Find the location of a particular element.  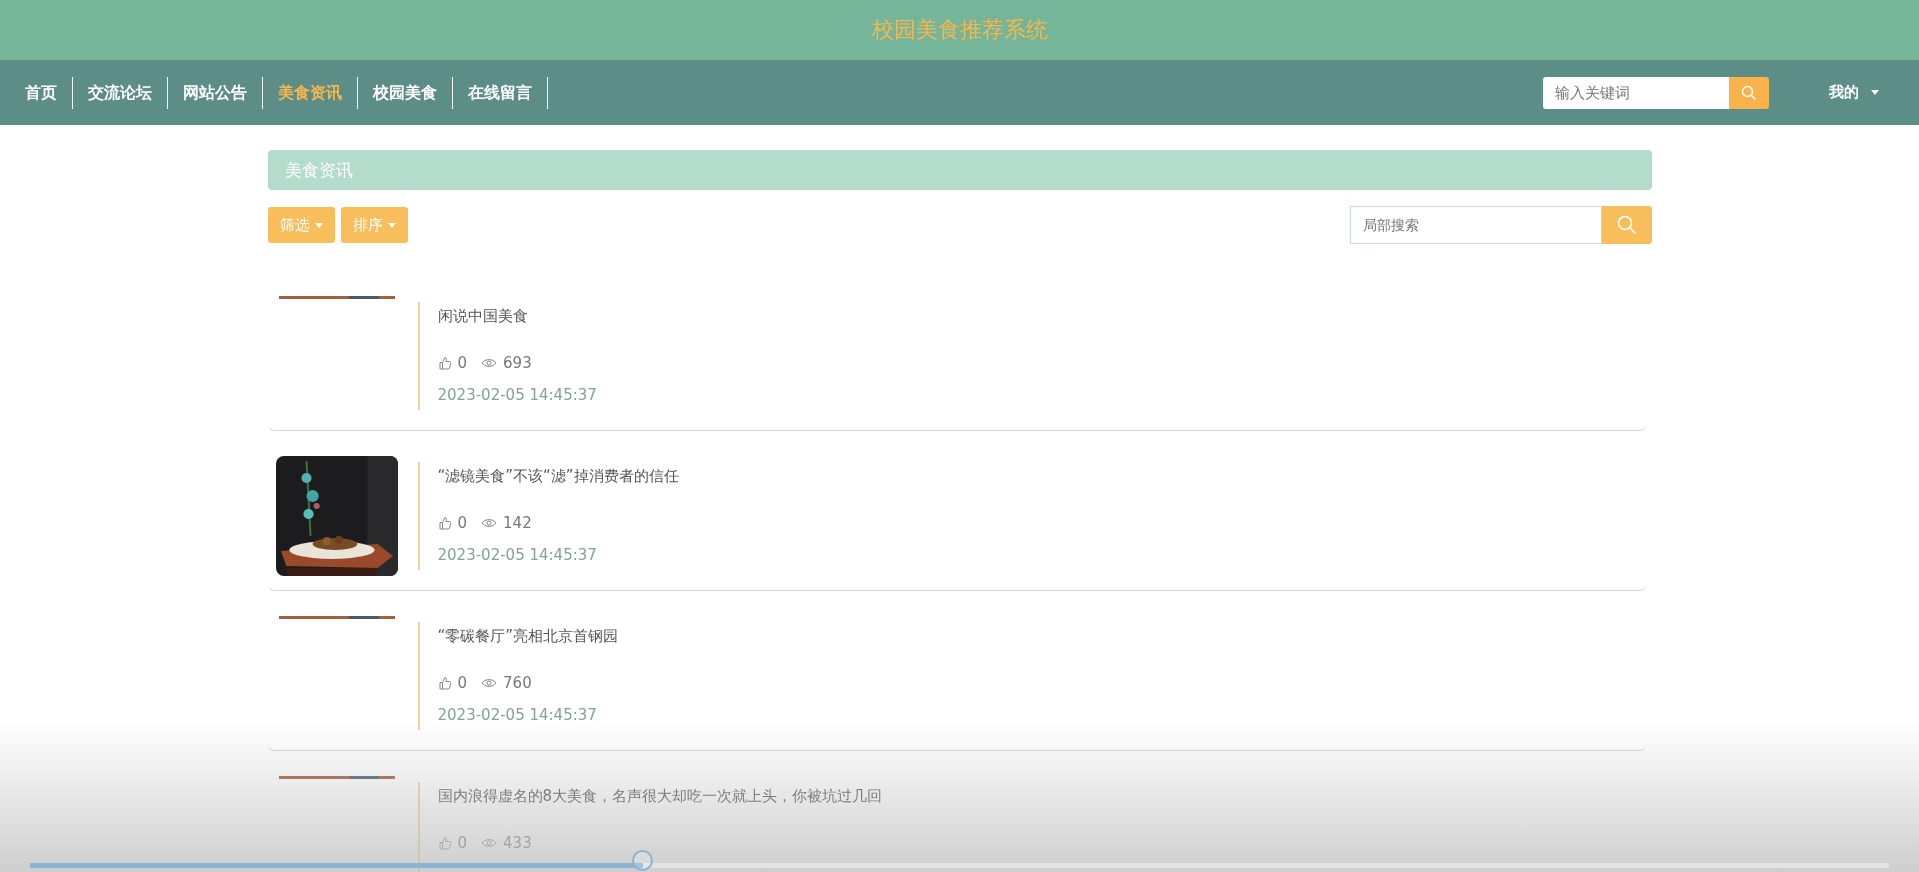

article-title: “零碳餐厅”亮相北京首钢园 is located at coordinates (528, 636).